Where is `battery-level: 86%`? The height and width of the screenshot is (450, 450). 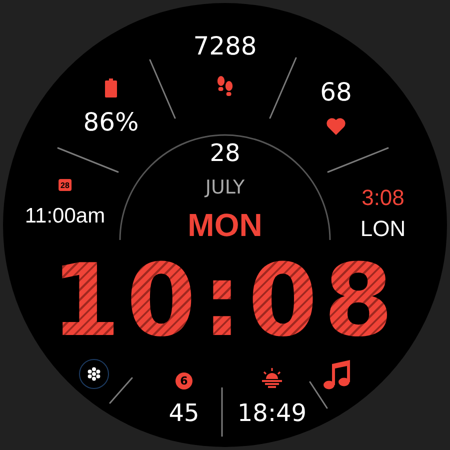
battery-level: 86% is located at coordinates (111, 122).